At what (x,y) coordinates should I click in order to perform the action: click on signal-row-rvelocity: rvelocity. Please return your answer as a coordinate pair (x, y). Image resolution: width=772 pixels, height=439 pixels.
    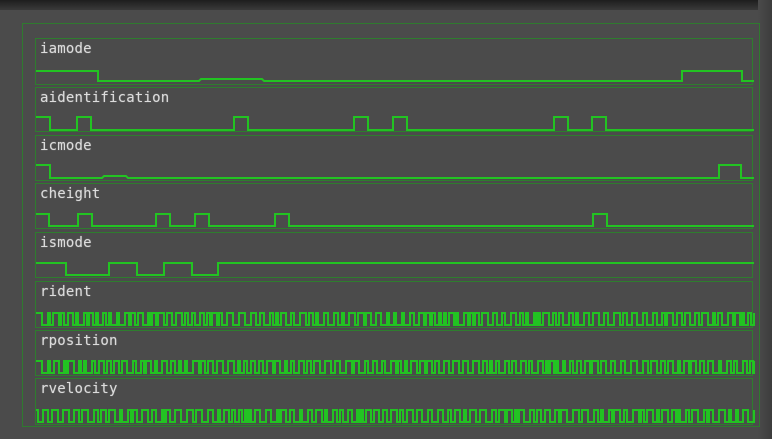
    Looking at the image, I should click on (395, 401).